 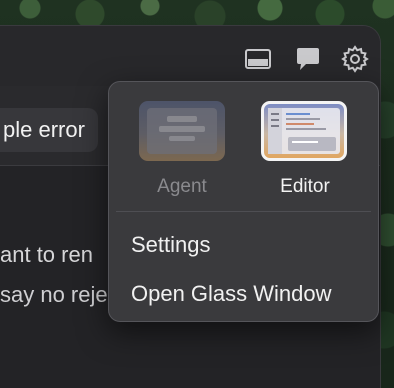 I want to click on error-chip-label: ple error, so click(x=44, y=129).